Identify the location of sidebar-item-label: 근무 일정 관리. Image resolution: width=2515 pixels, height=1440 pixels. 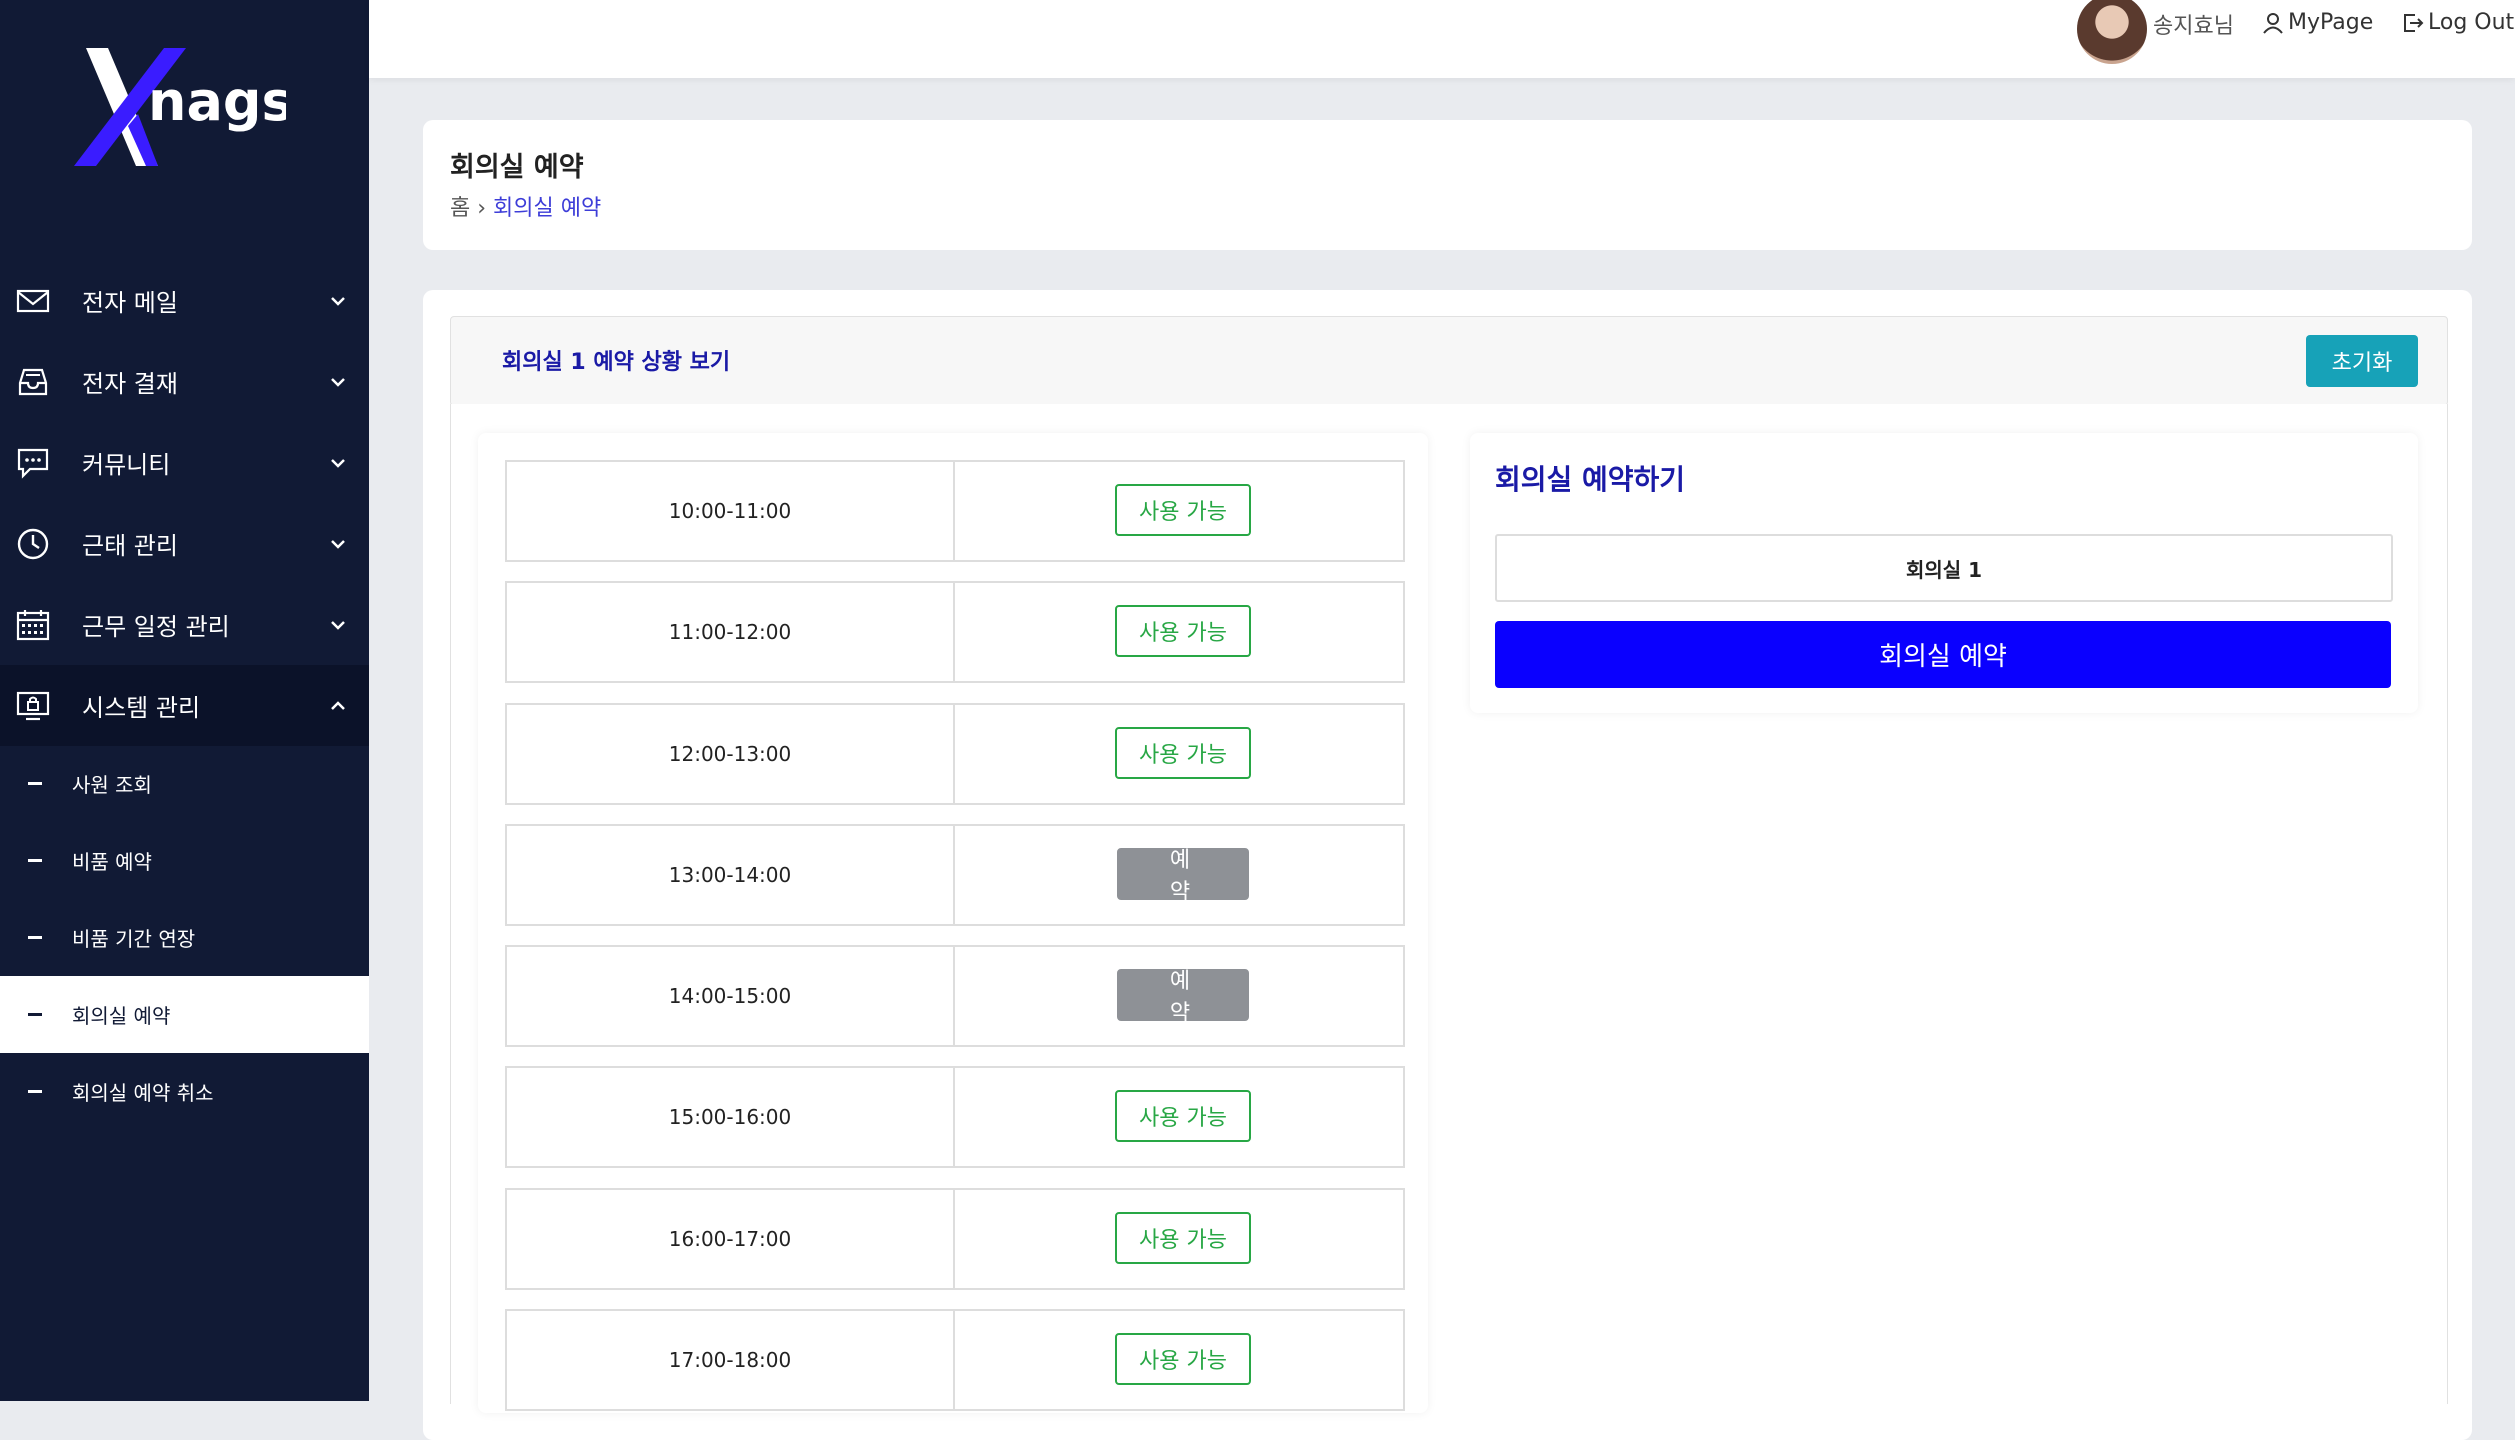
(156, 627).